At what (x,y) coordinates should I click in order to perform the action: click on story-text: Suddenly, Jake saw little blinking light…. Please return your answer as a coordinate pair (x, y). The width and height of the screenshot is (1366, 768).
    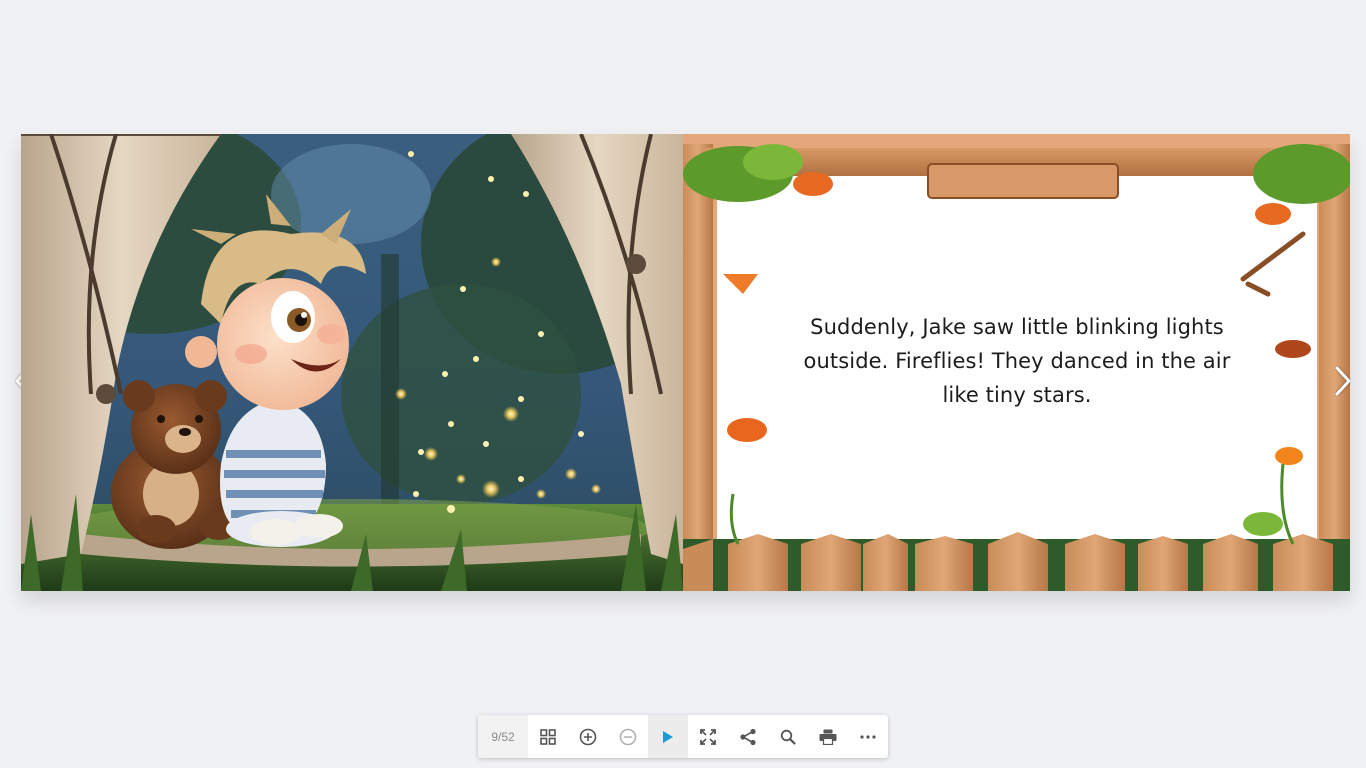
    Looking at the image, I should click on (1017, 361).